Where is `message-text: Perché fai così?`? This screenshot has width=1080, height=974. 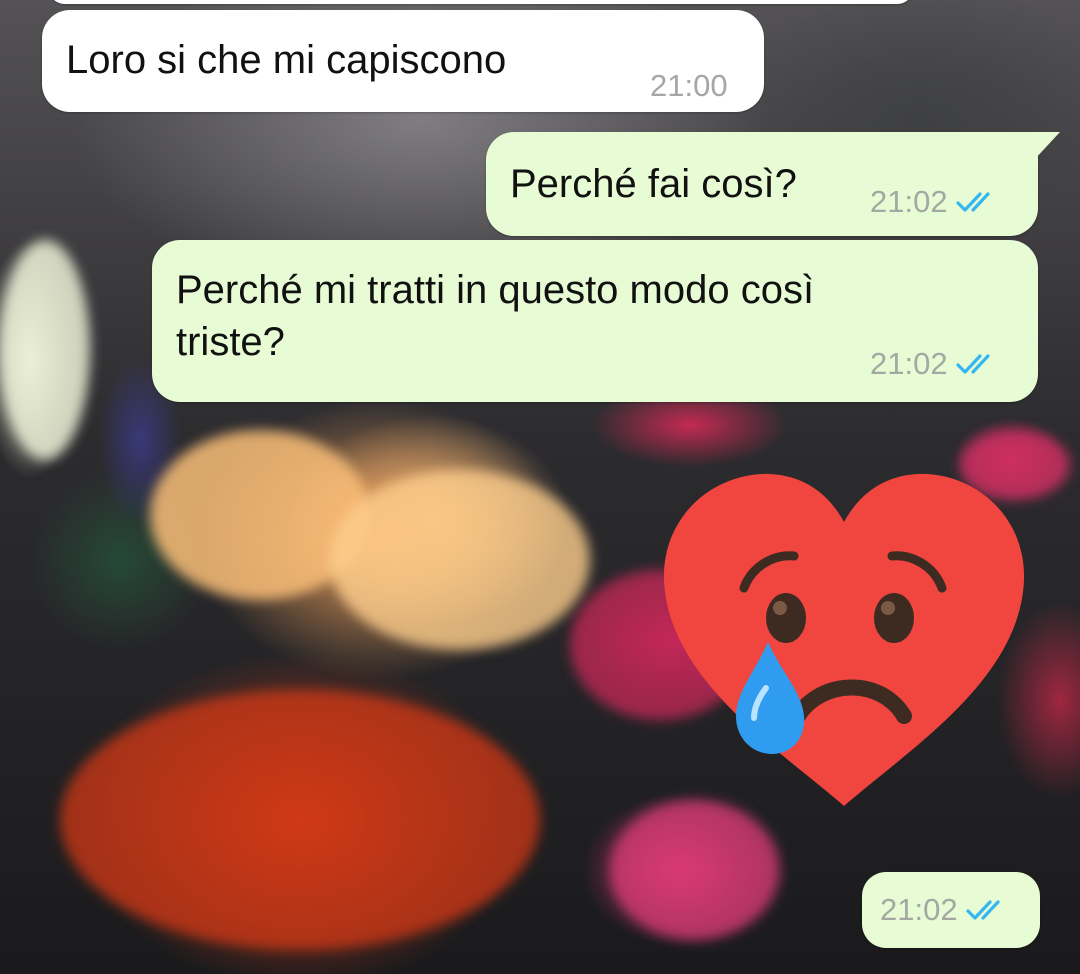 message-text: Perché fai così? is located at coordinates (653, 184).